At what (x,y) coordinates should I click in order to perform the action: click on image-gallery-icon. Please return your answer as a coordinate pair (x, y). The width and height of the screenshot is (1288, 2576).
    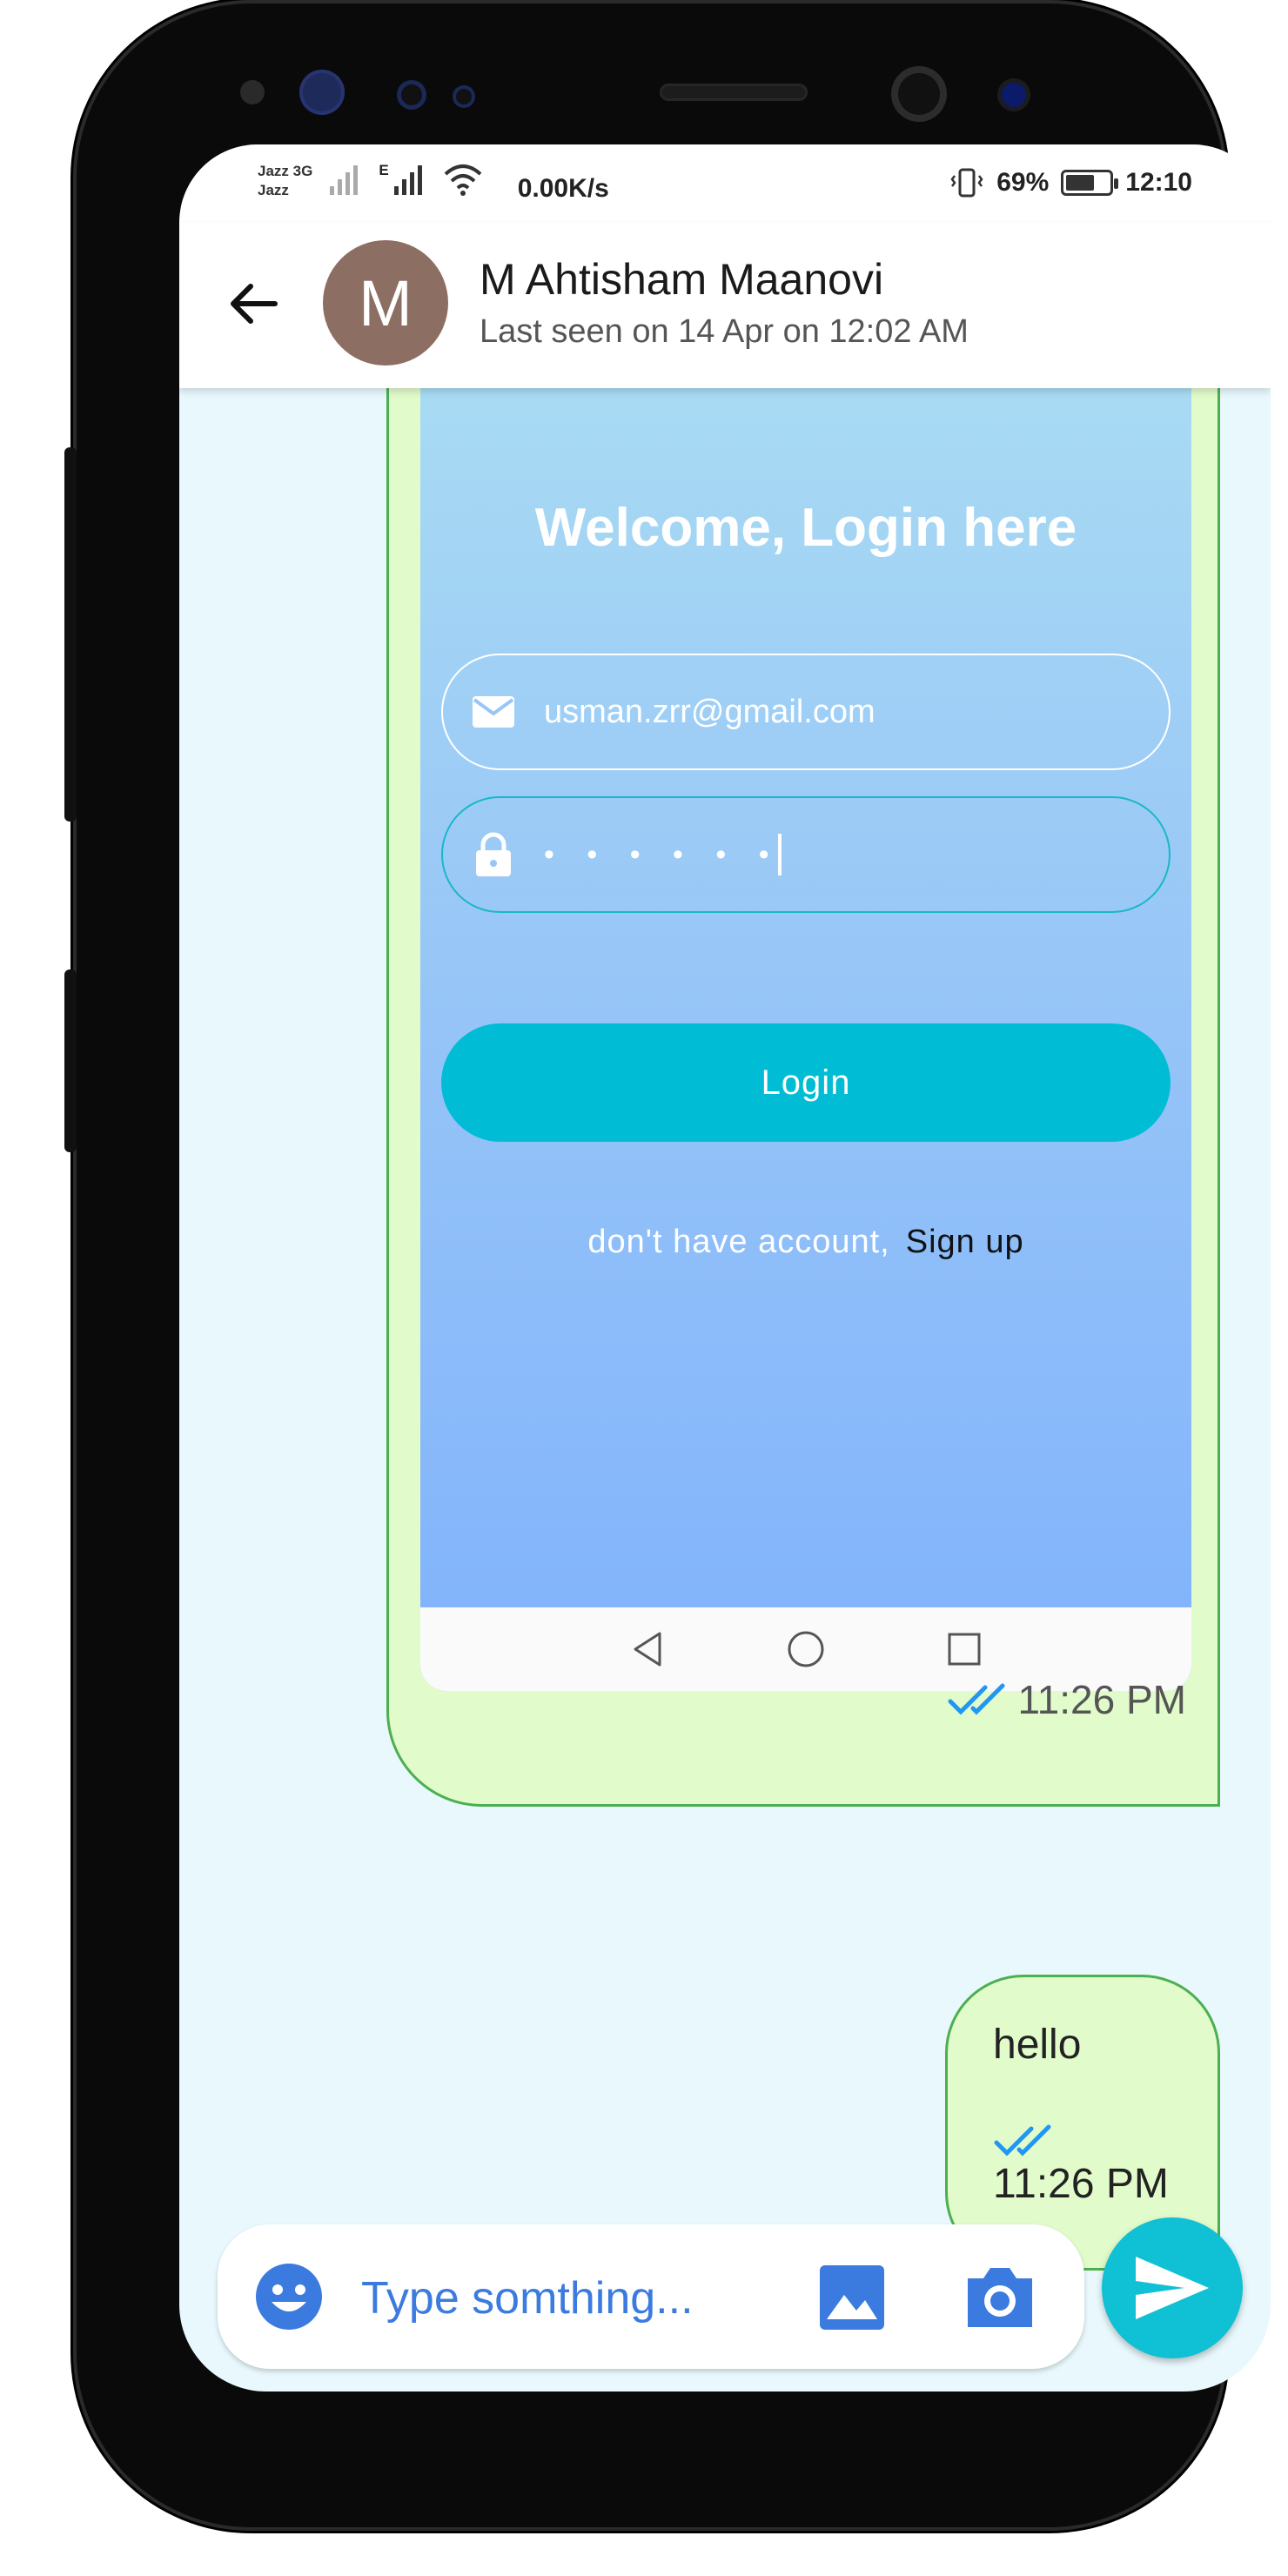
    Looking at the image, I should click on (852, 2297).